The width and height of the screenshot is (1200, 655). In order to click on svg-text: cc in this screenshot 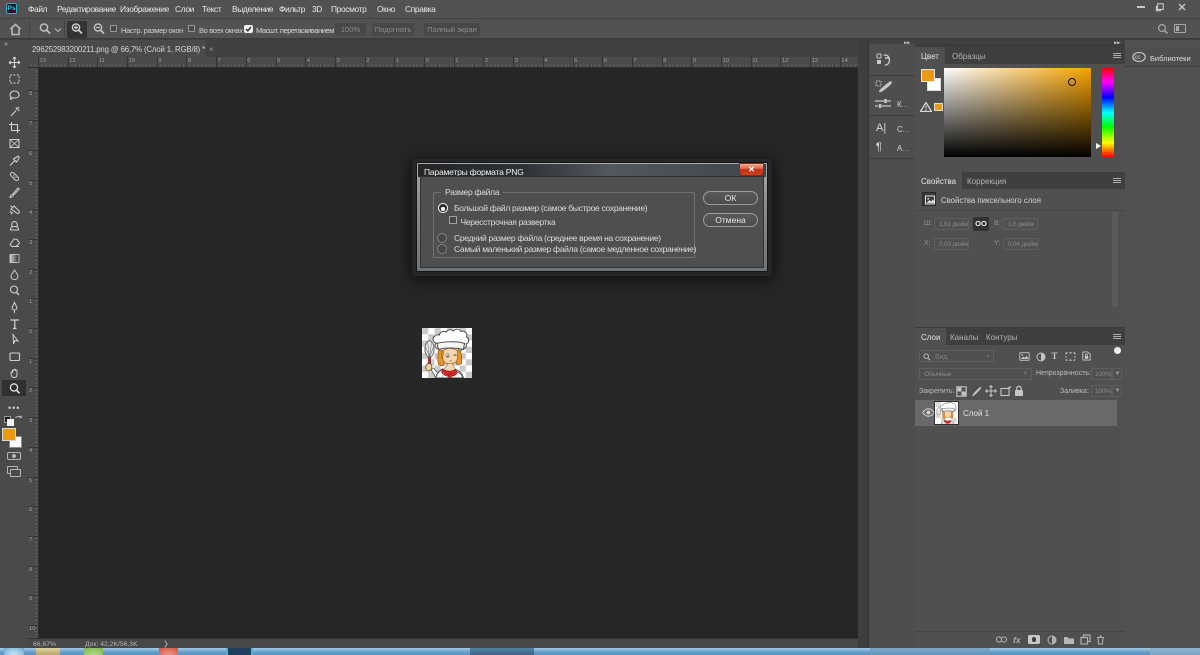, I will do `click(1138, 58)`.